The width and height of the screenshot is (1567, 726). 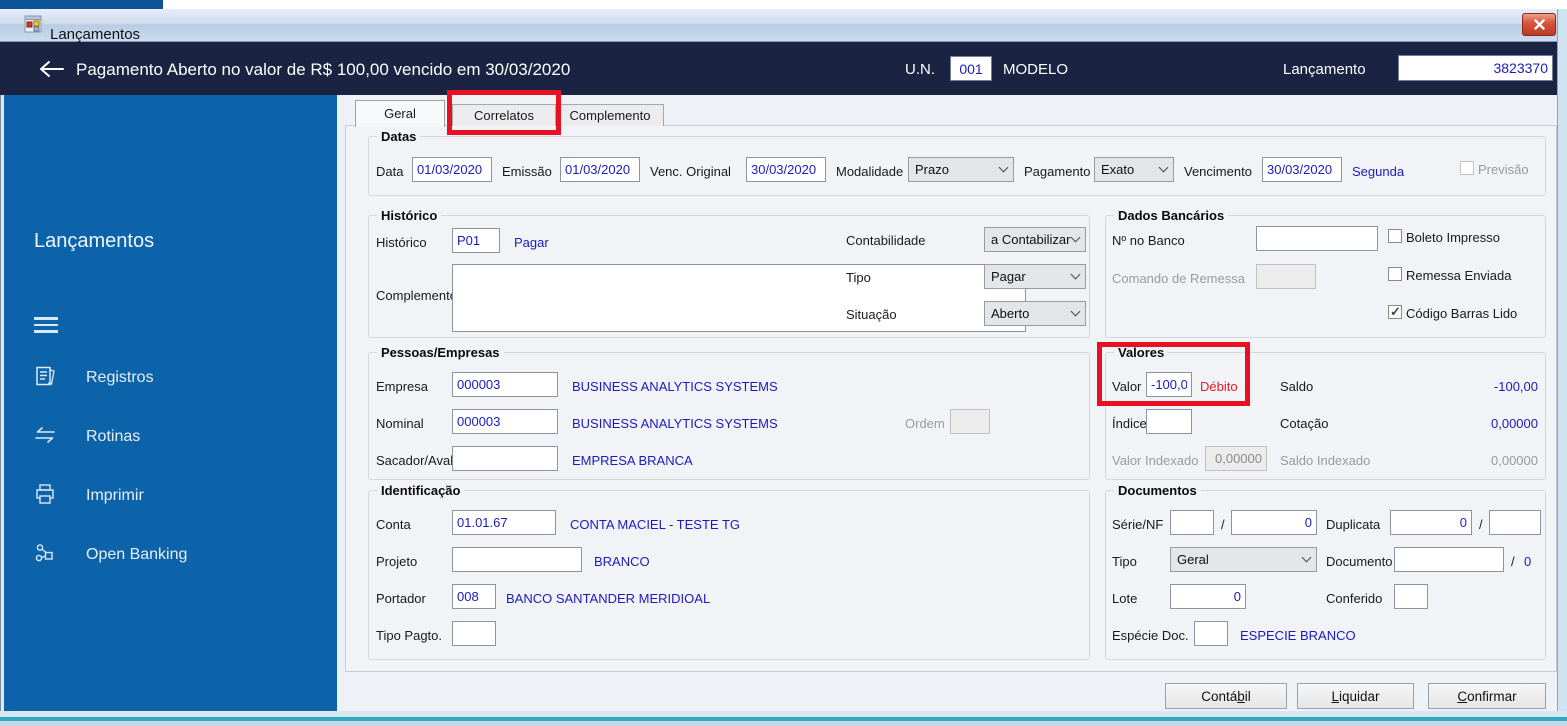 I want to click on background-window-strip, so click(x=81, y=4).